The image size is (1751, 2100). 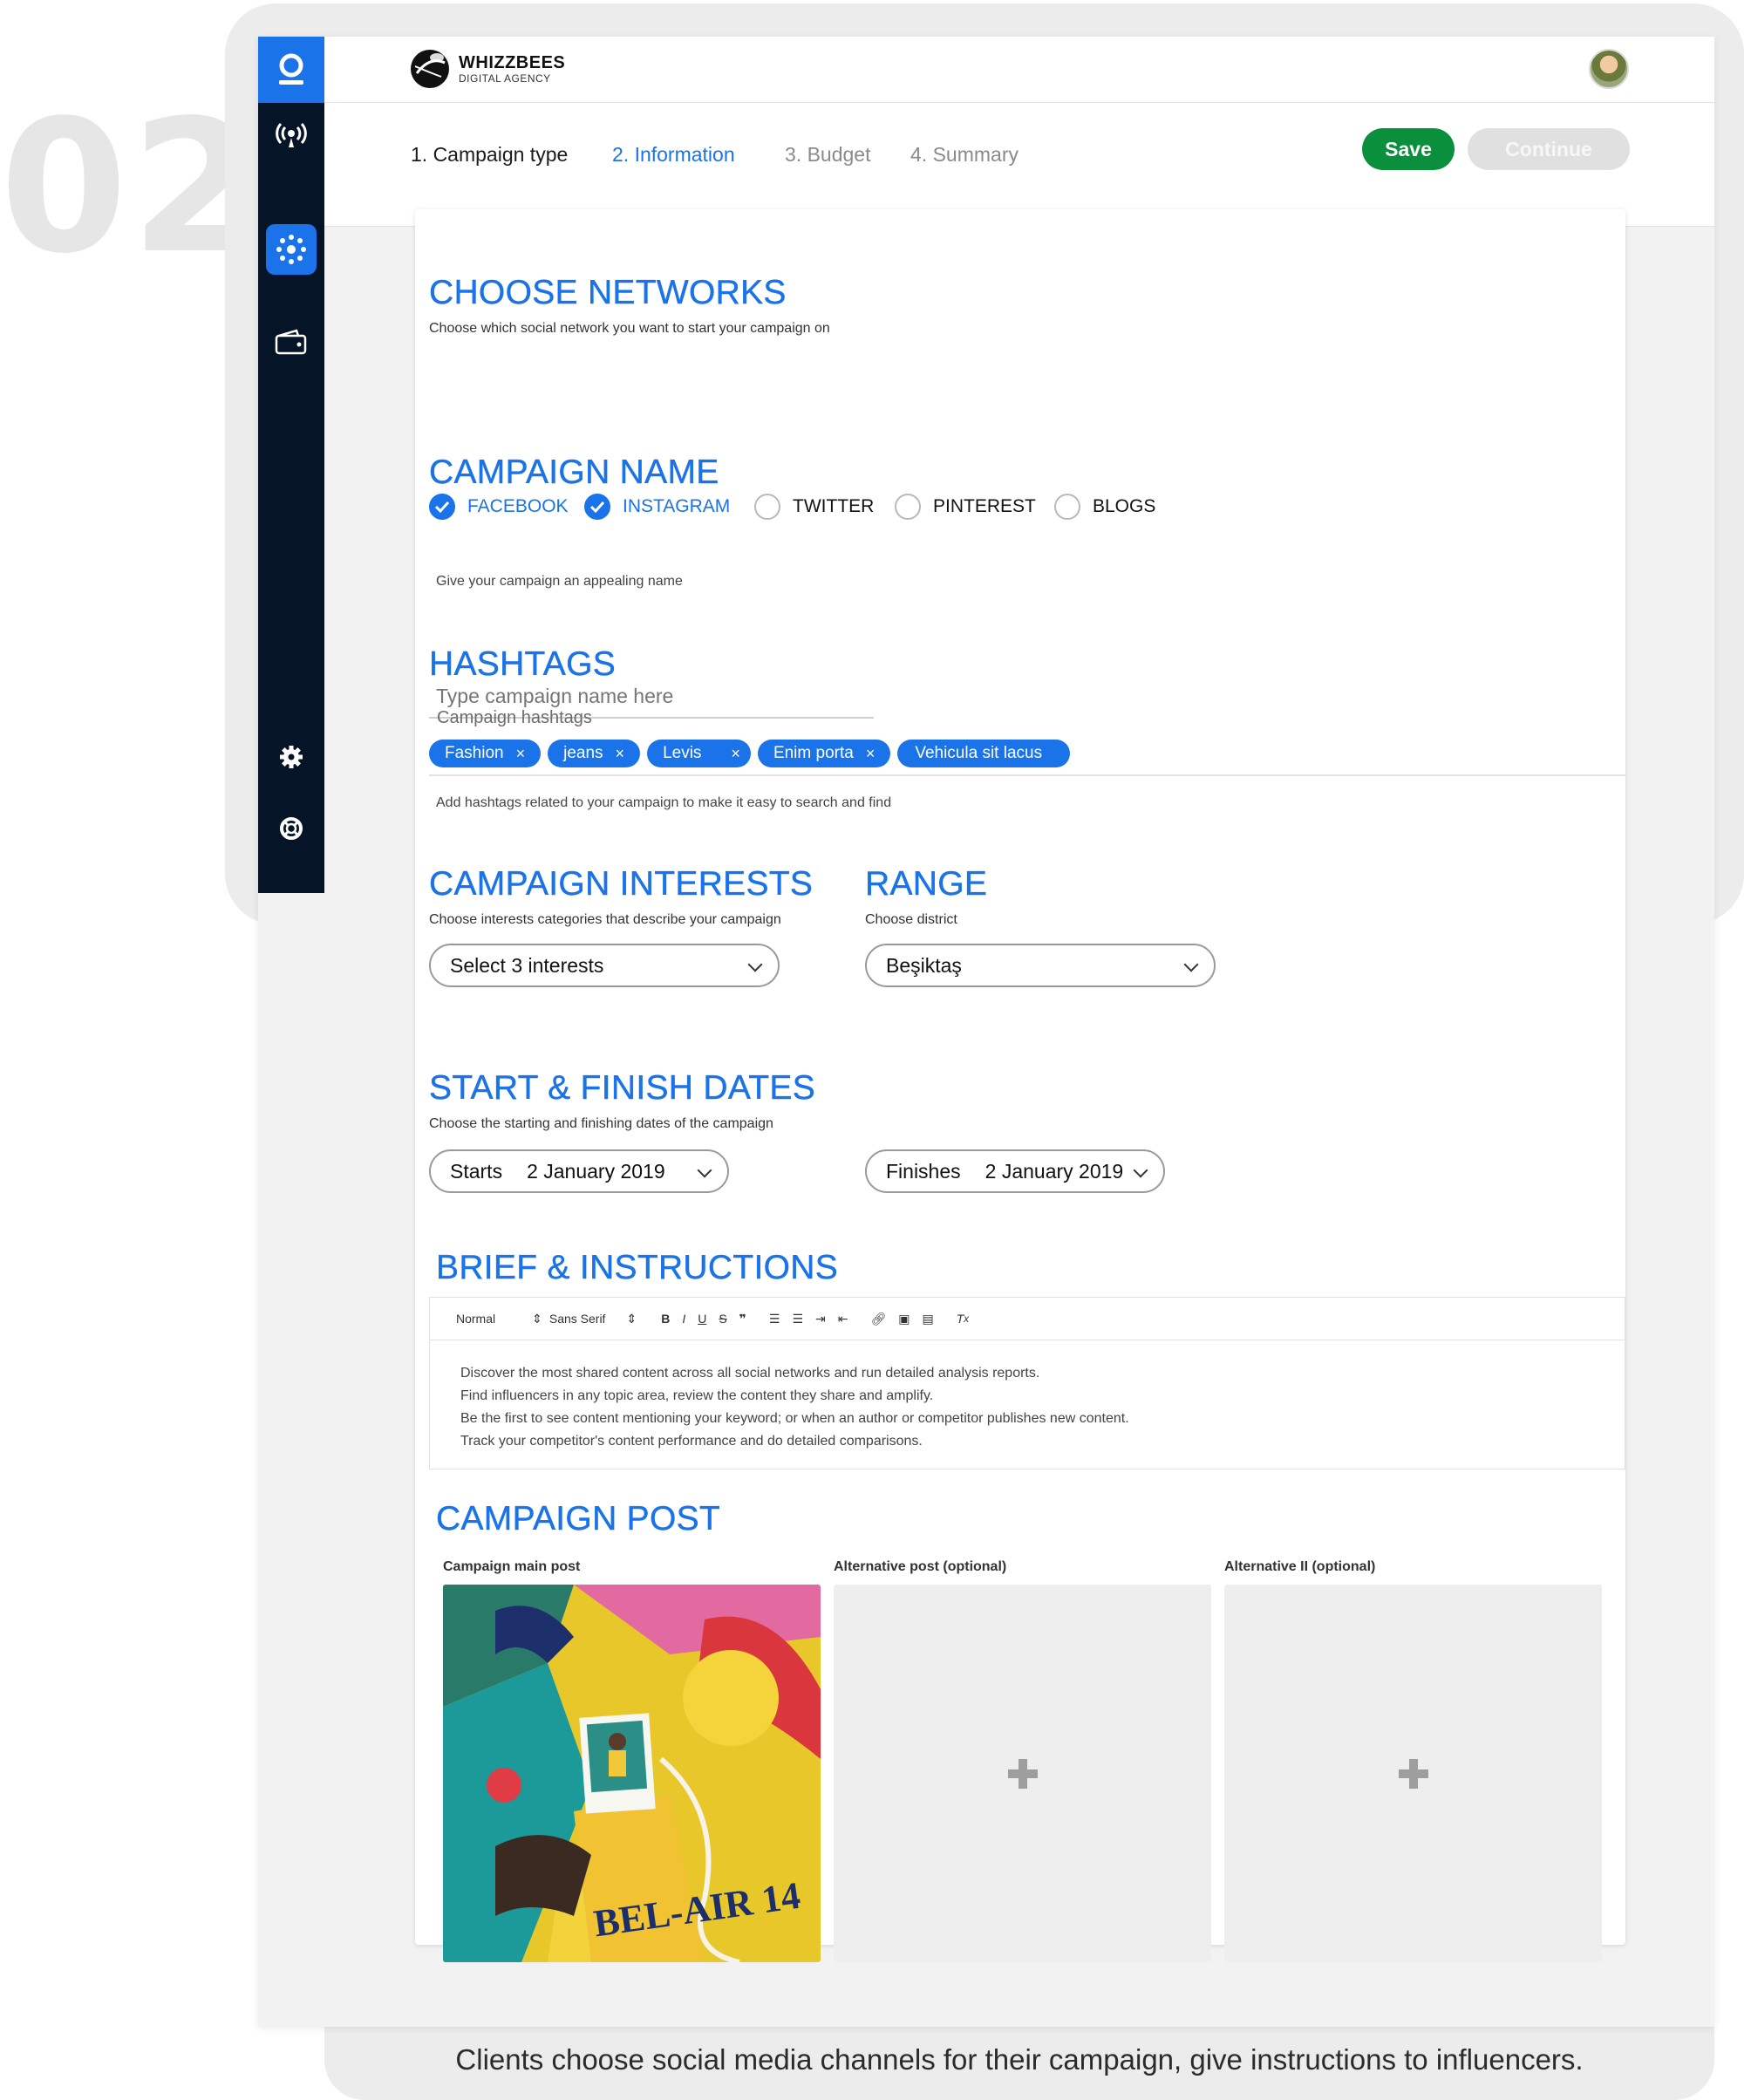 What do you see at coordinates (677, 506) in the screenshot?
I see `network-label: INSTAGRAM` at bounding box center [677, 506].